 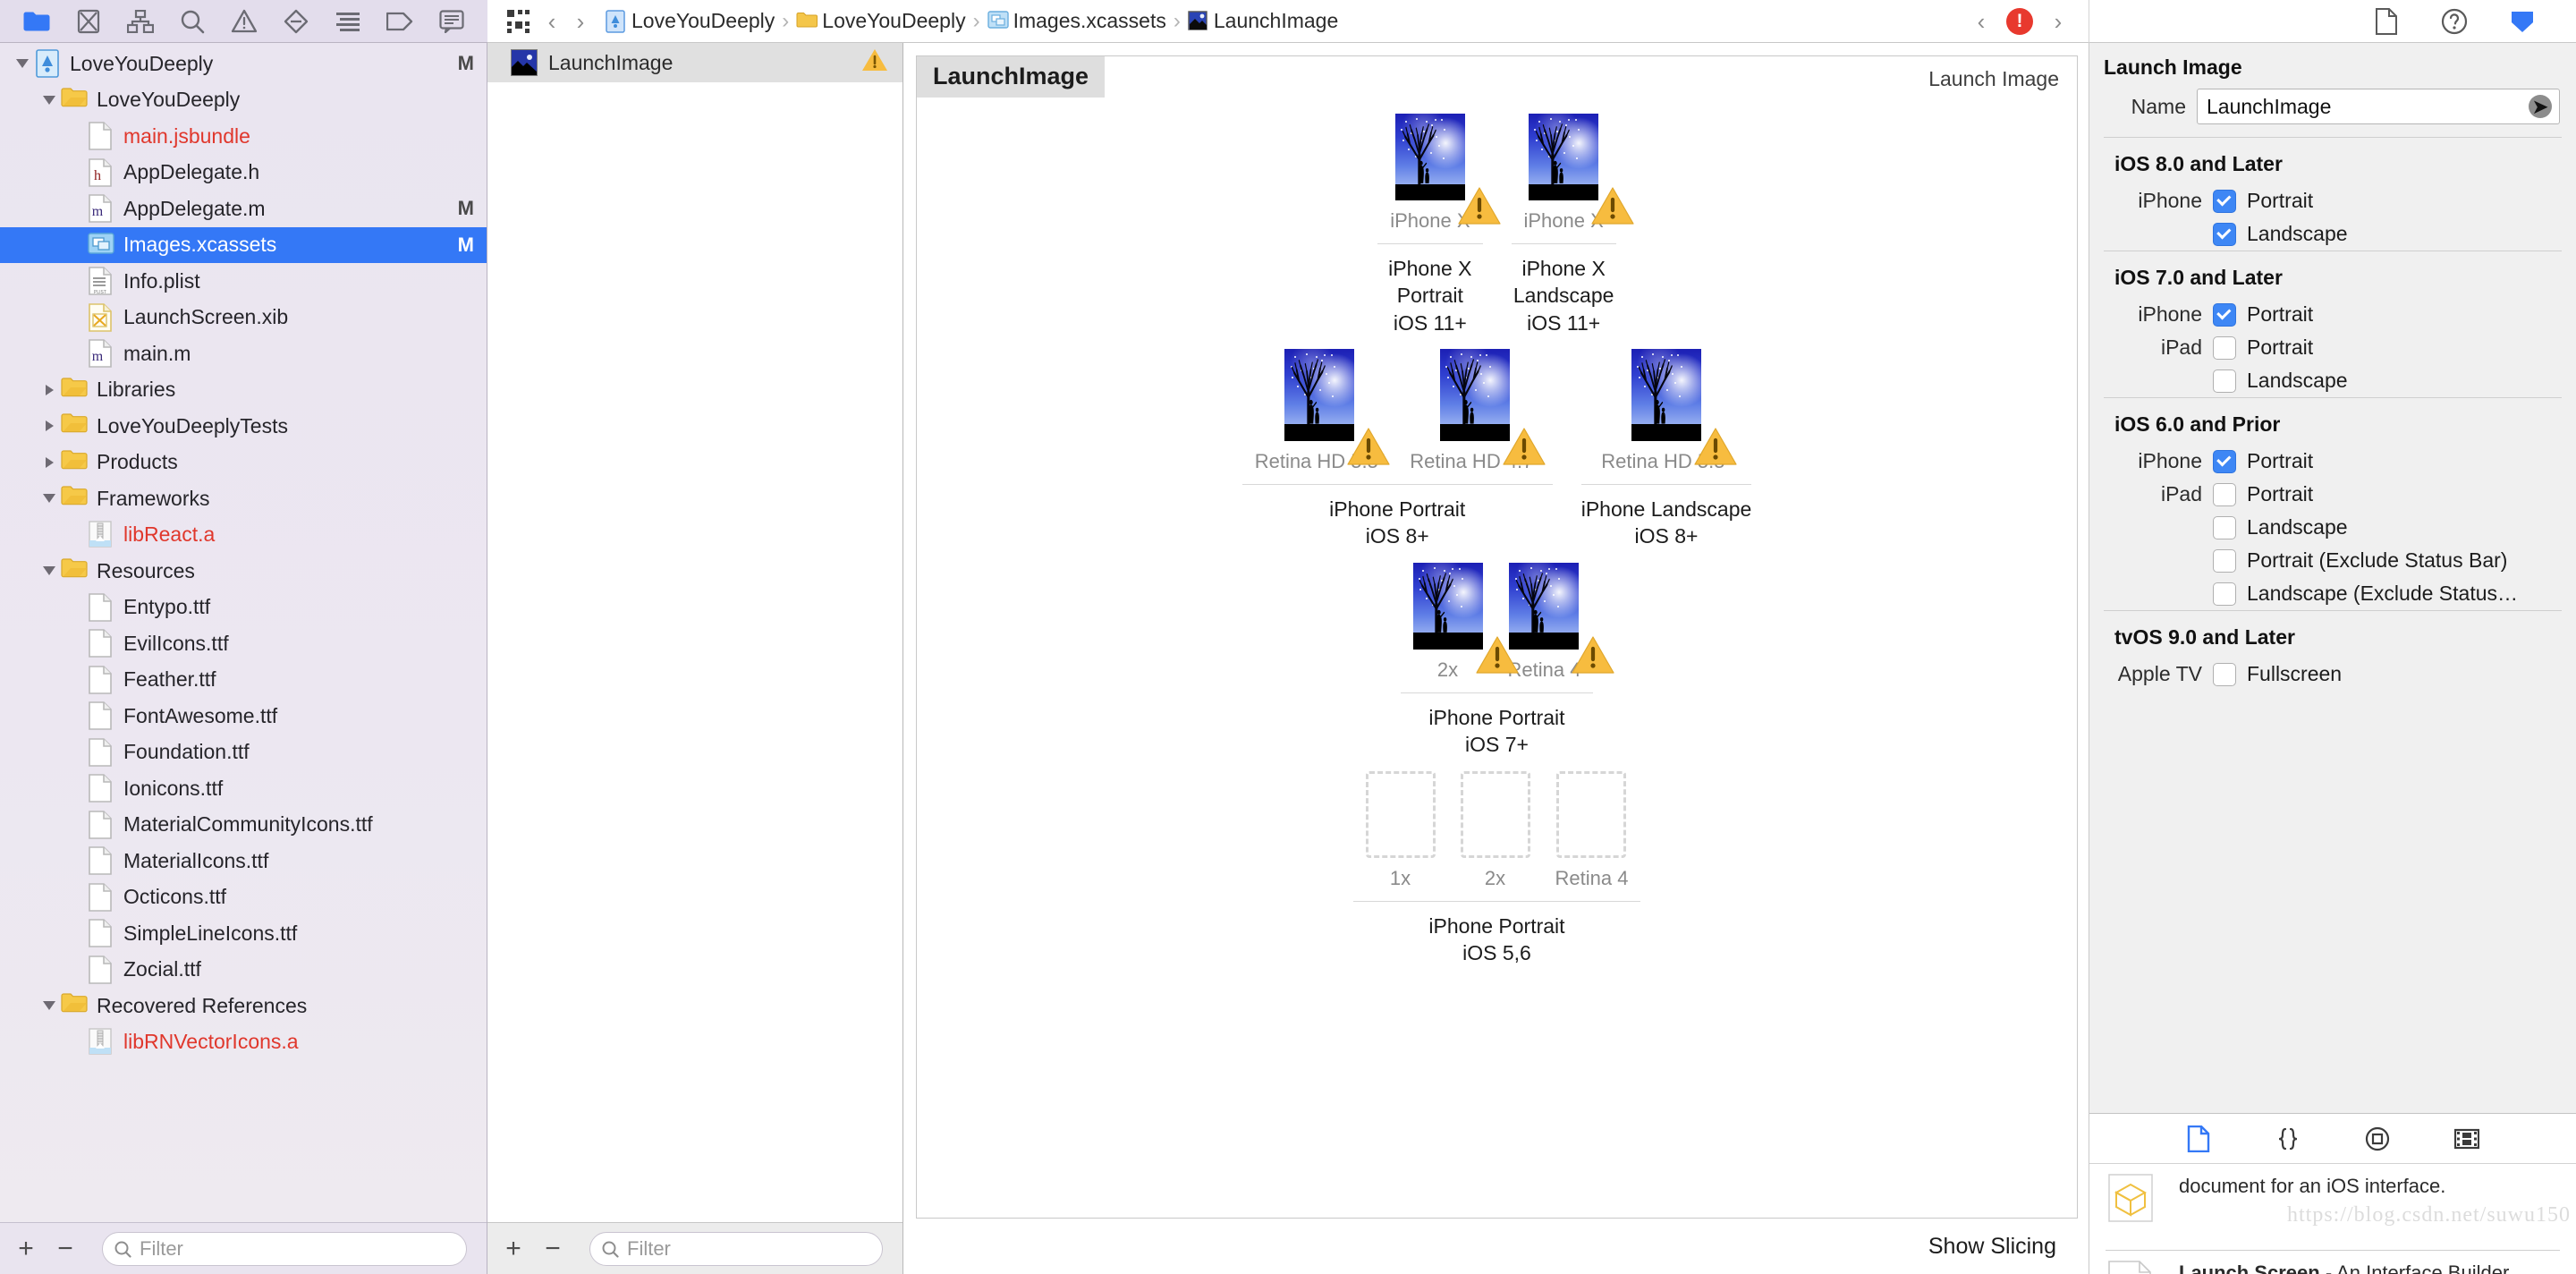 What do you see at coordinates (580, 21) in the screenshot?
I see `forward-button: ›` at bounding box center [580, 21].